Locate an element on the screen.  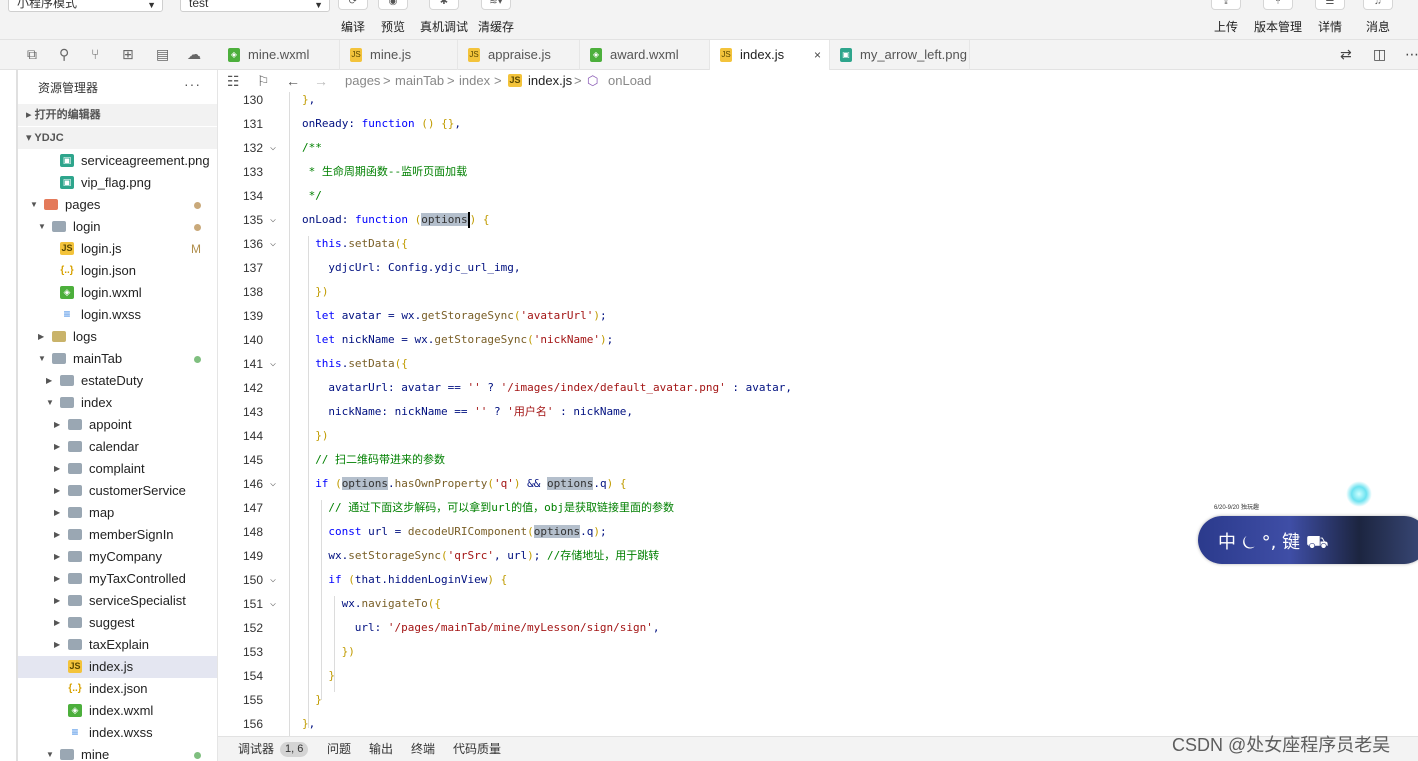
tree-file: ◈ login.wxml is located at coordinates (117, 293).